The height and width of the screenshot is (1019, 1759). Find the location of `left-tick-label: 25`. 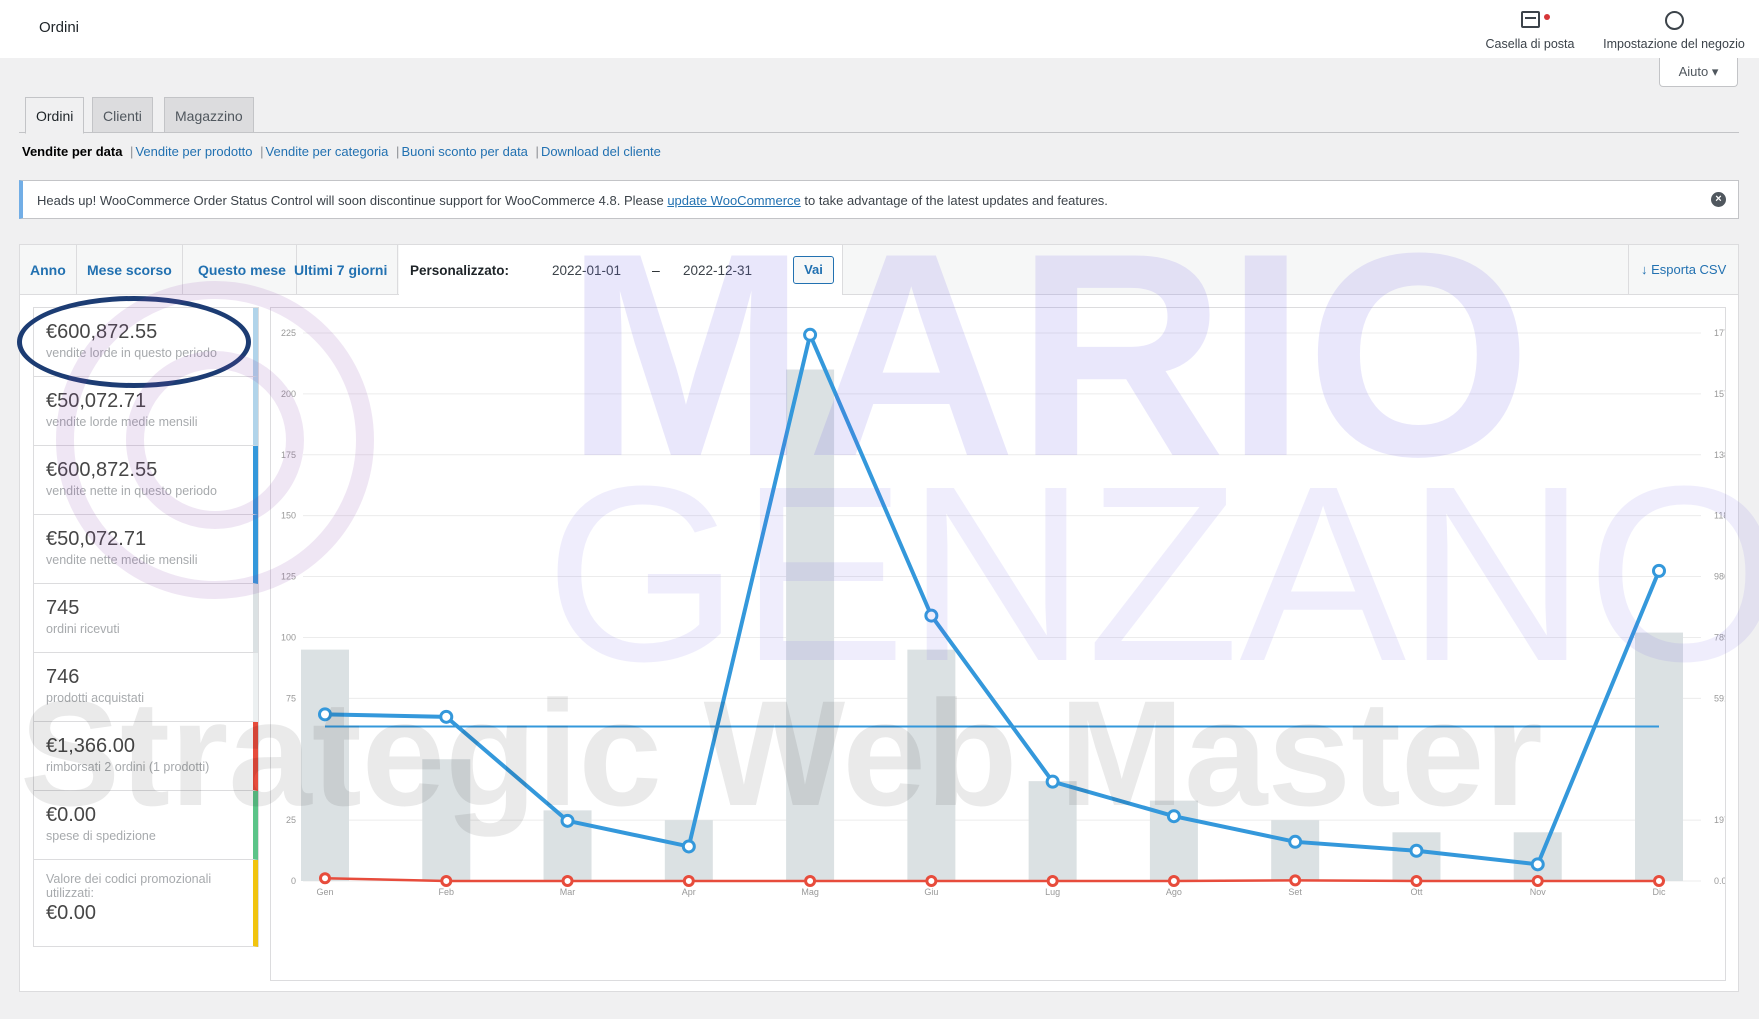

left-tick-label: 25 is located at coordinates (291, 820).